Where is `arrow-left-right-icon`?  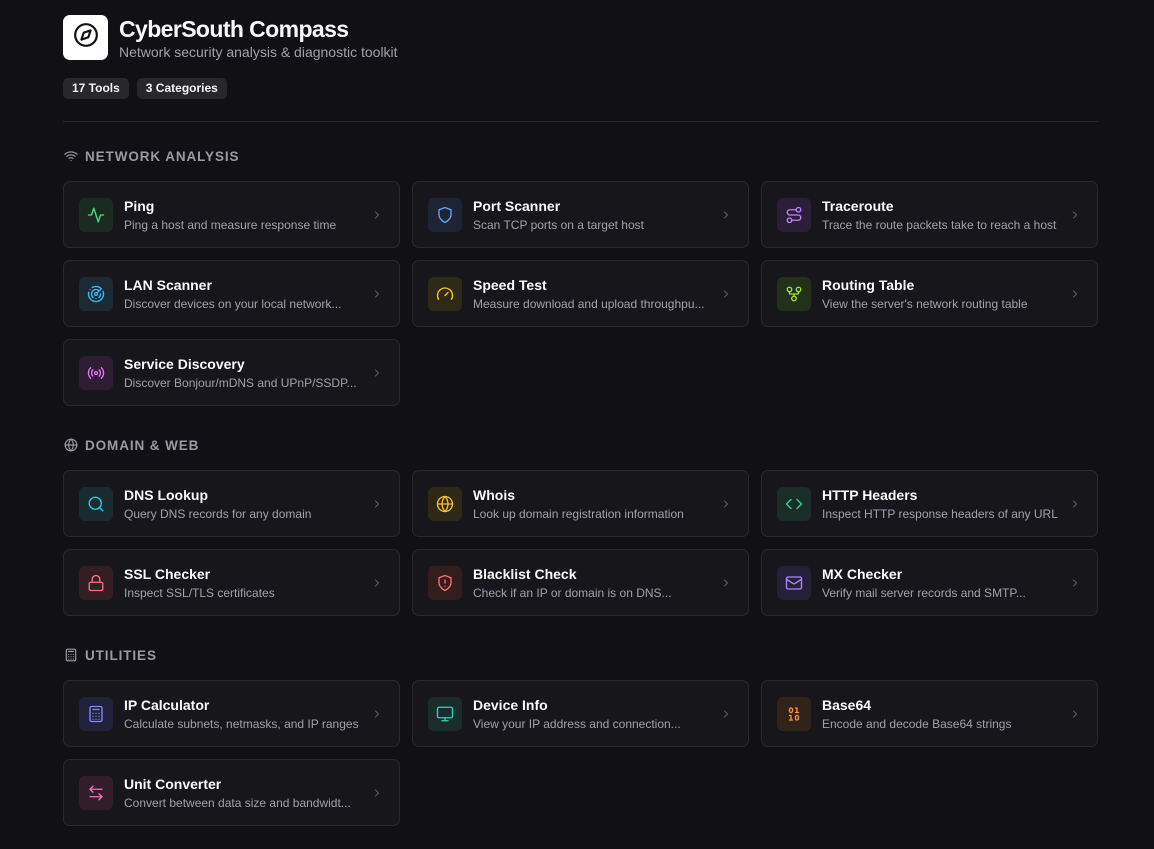 arrow-left-right-icon is located at coordinates (96, 792).